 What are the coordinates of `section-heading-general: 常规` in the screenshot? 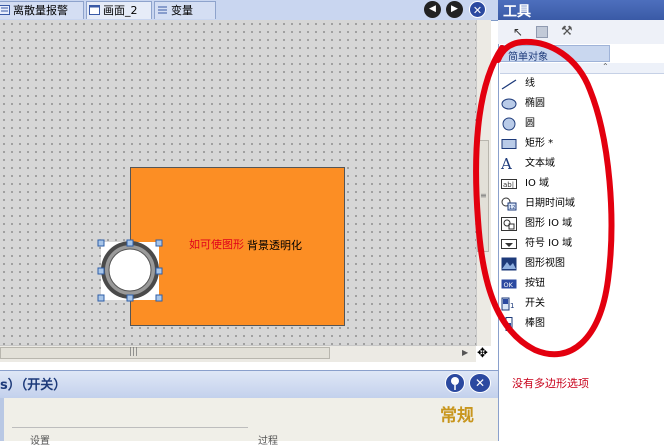 It's located at (457, 416).